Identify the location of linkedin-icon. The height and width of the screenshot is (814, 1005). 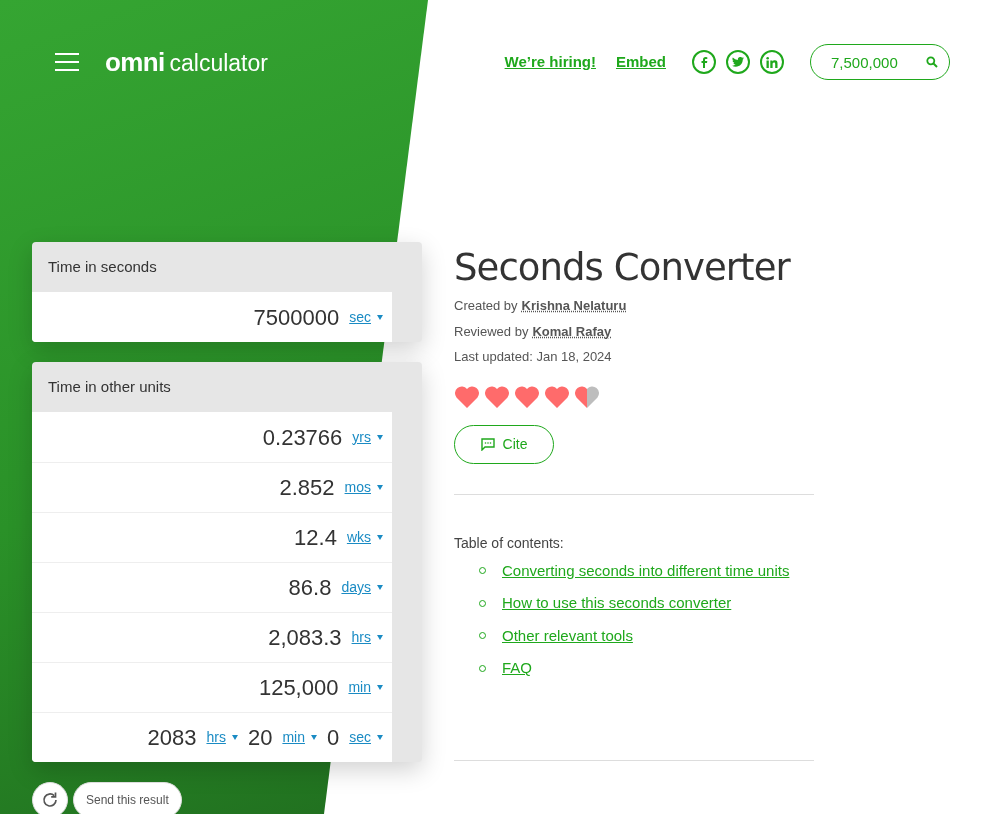
(772, 62).